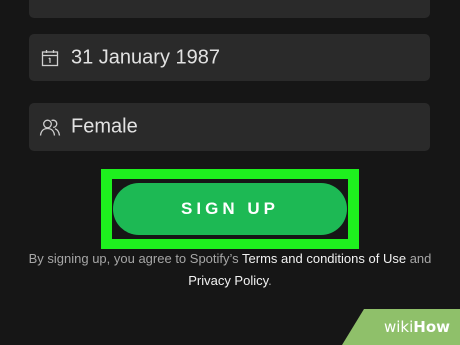 This screenshot has width=460, height=345. Describe the element at coordinates (104, 126) in the screenshot. I see `gender-value: Female` at that location.